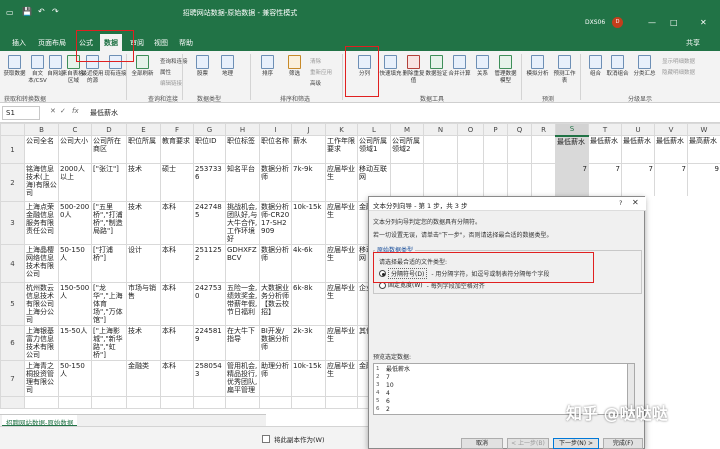 The image size is (720, 449). What do you see at coordinates (505, 73) in the screenshot?
I see `manage-data-model-button: 管理数据模型` at bounding box center [505, 73].